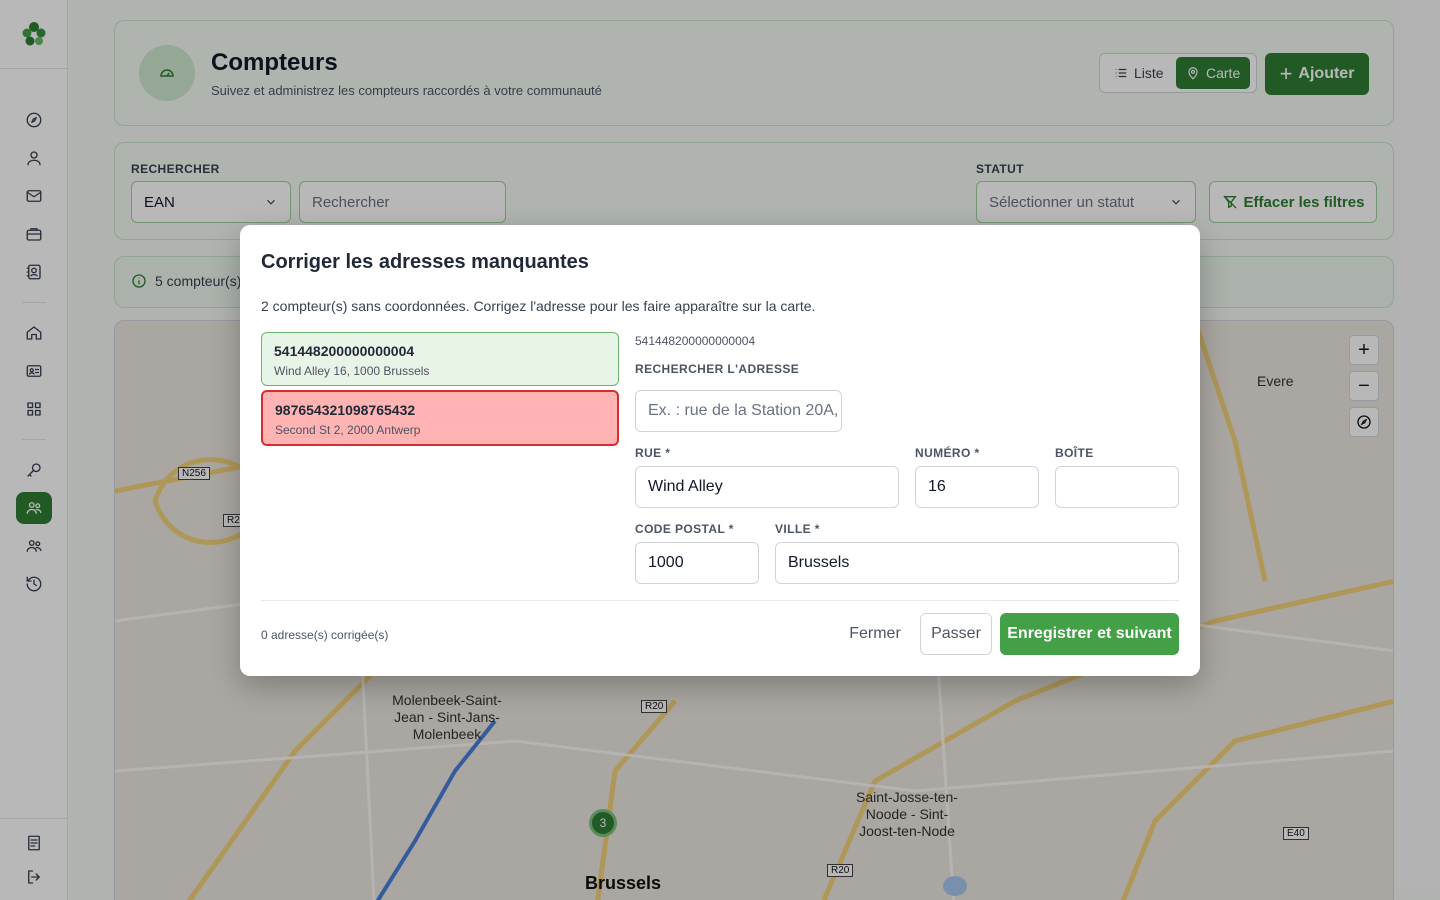 This screenshot has width=1440, height=900. What do you see at coordinates (653, 453) in the screenshot?
I see `street-label: RUE *` at bounding box center [653, 453].